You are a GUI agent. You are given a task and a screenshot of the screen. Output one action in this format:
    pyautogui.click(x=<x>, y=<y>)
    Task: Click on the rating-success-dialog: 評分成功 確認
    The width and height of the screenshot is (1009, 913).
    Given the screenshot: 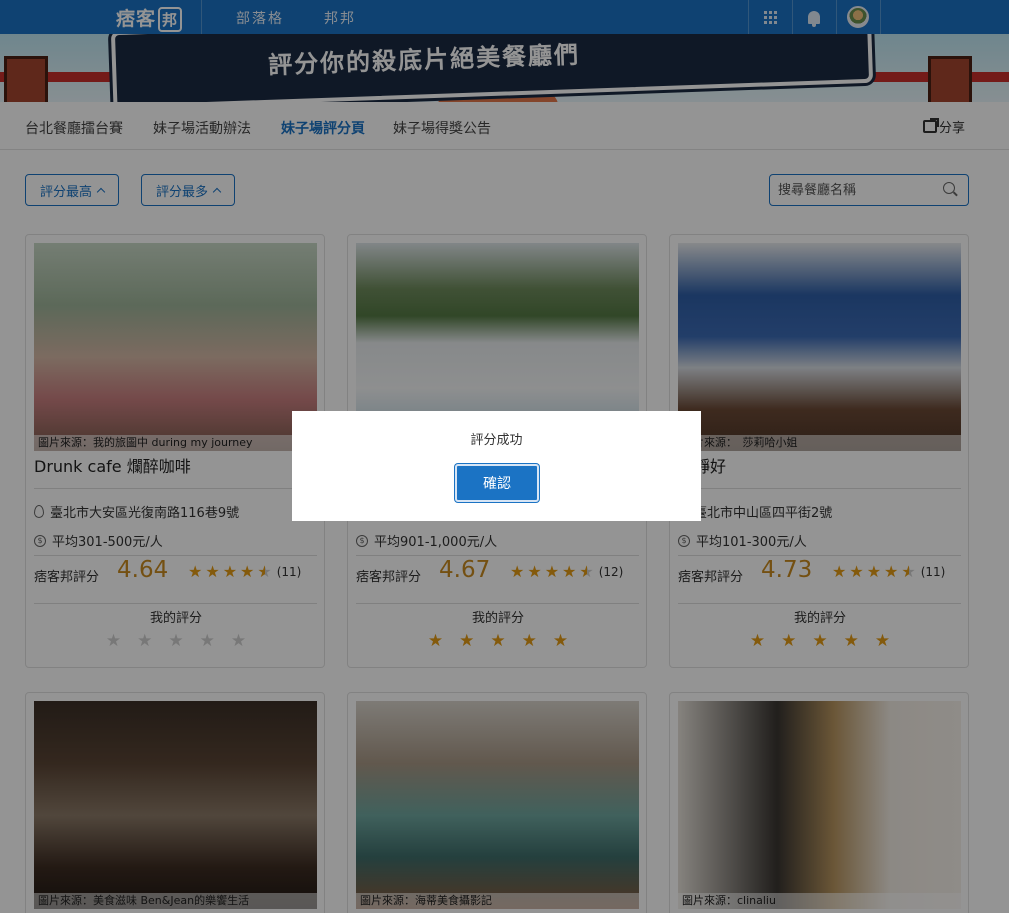 What is the action you would take?
    pyautogui.click(x=496, y=466)
    